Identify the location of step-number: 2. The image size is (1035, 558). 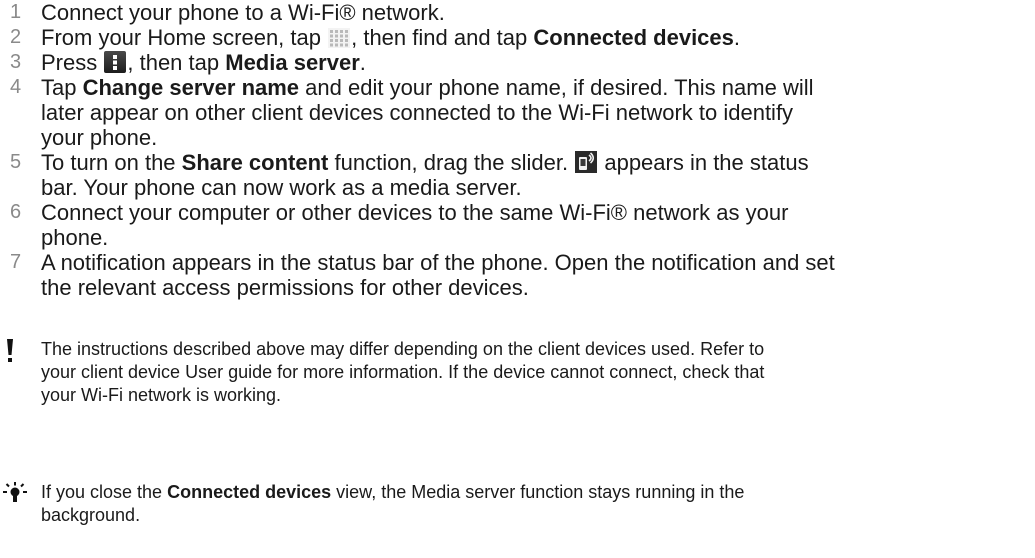
(16, 37).